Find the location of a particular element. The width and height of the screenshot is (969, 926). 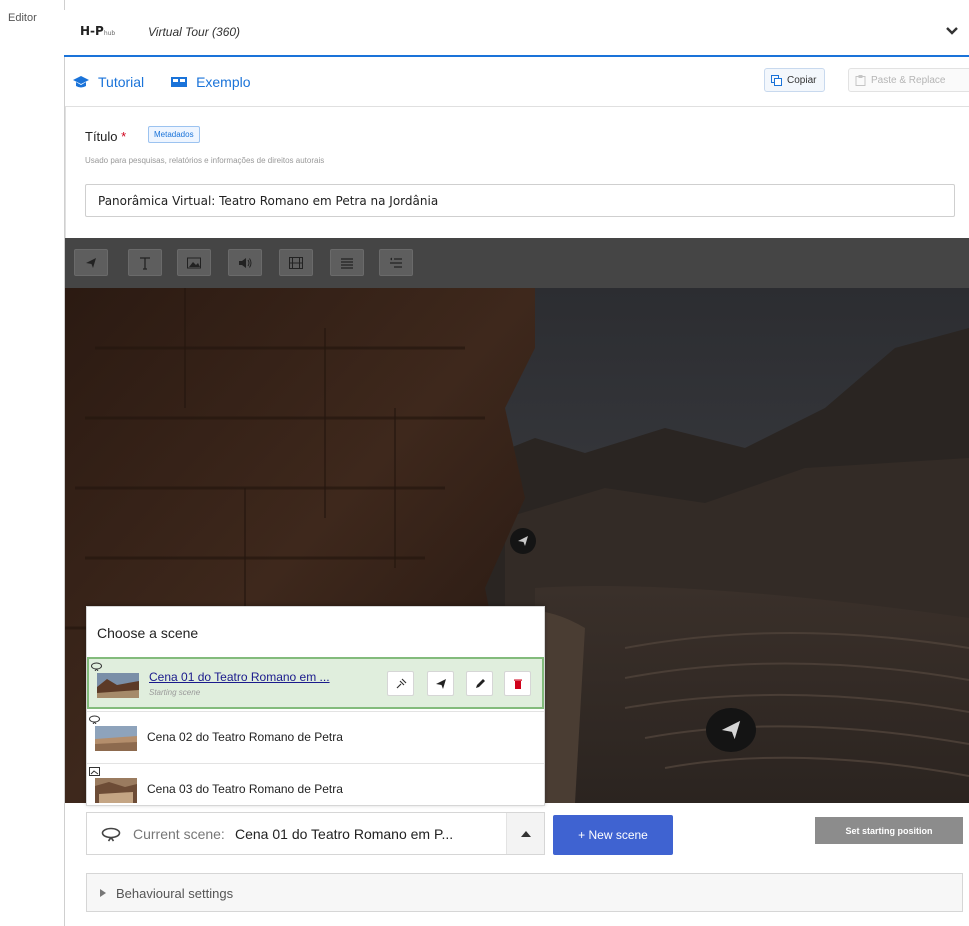

go-to-scene-button is located at coordinates (440, 683).